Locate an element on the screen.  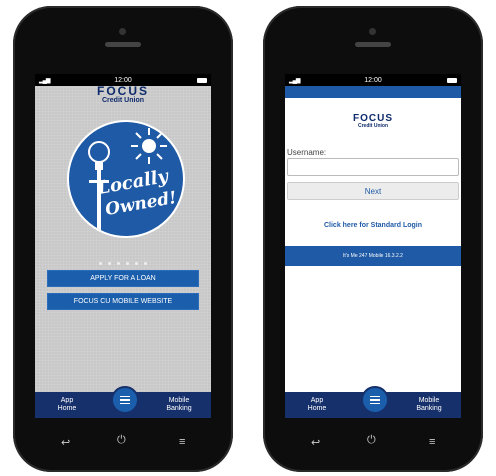
header-bar is located at coordinates (373, 92).